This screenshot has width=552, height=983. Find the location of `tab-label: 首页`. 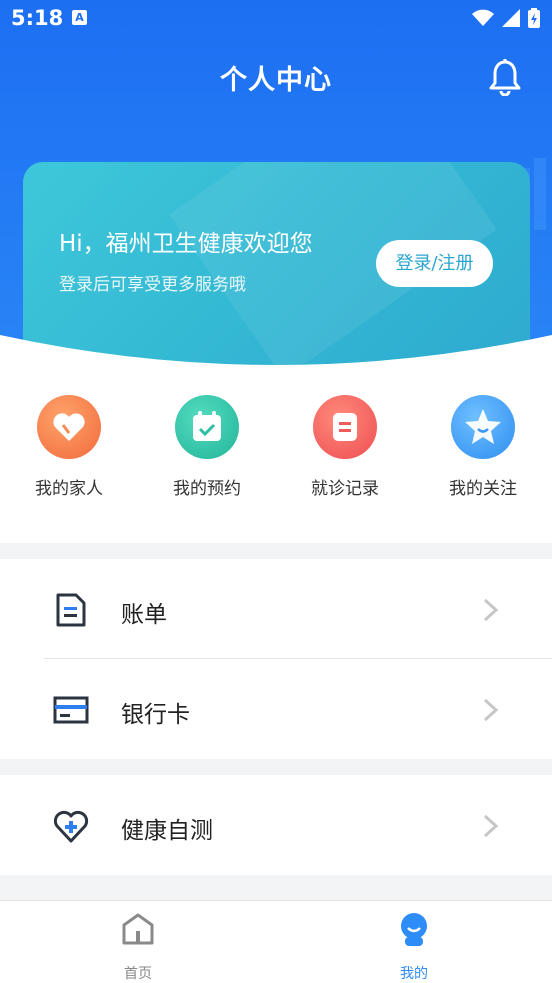

tab-label: 首页 is located at coordinates (138, 974).